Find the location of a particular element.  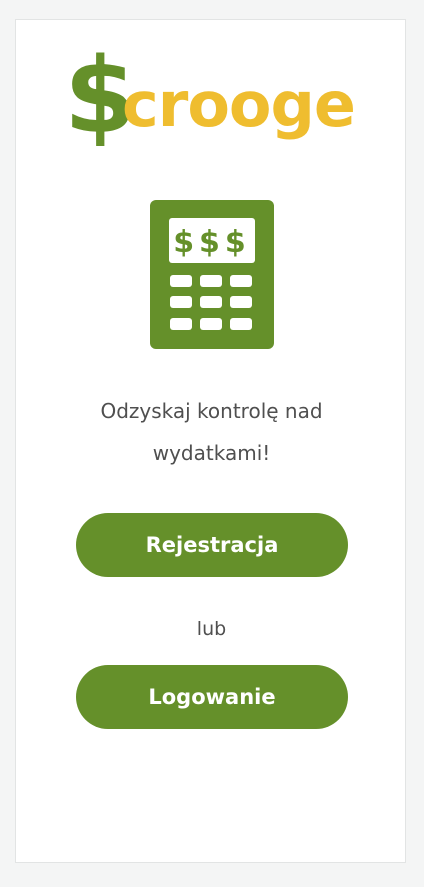

login-button: Logowanie is located at coordinates (212, 697).